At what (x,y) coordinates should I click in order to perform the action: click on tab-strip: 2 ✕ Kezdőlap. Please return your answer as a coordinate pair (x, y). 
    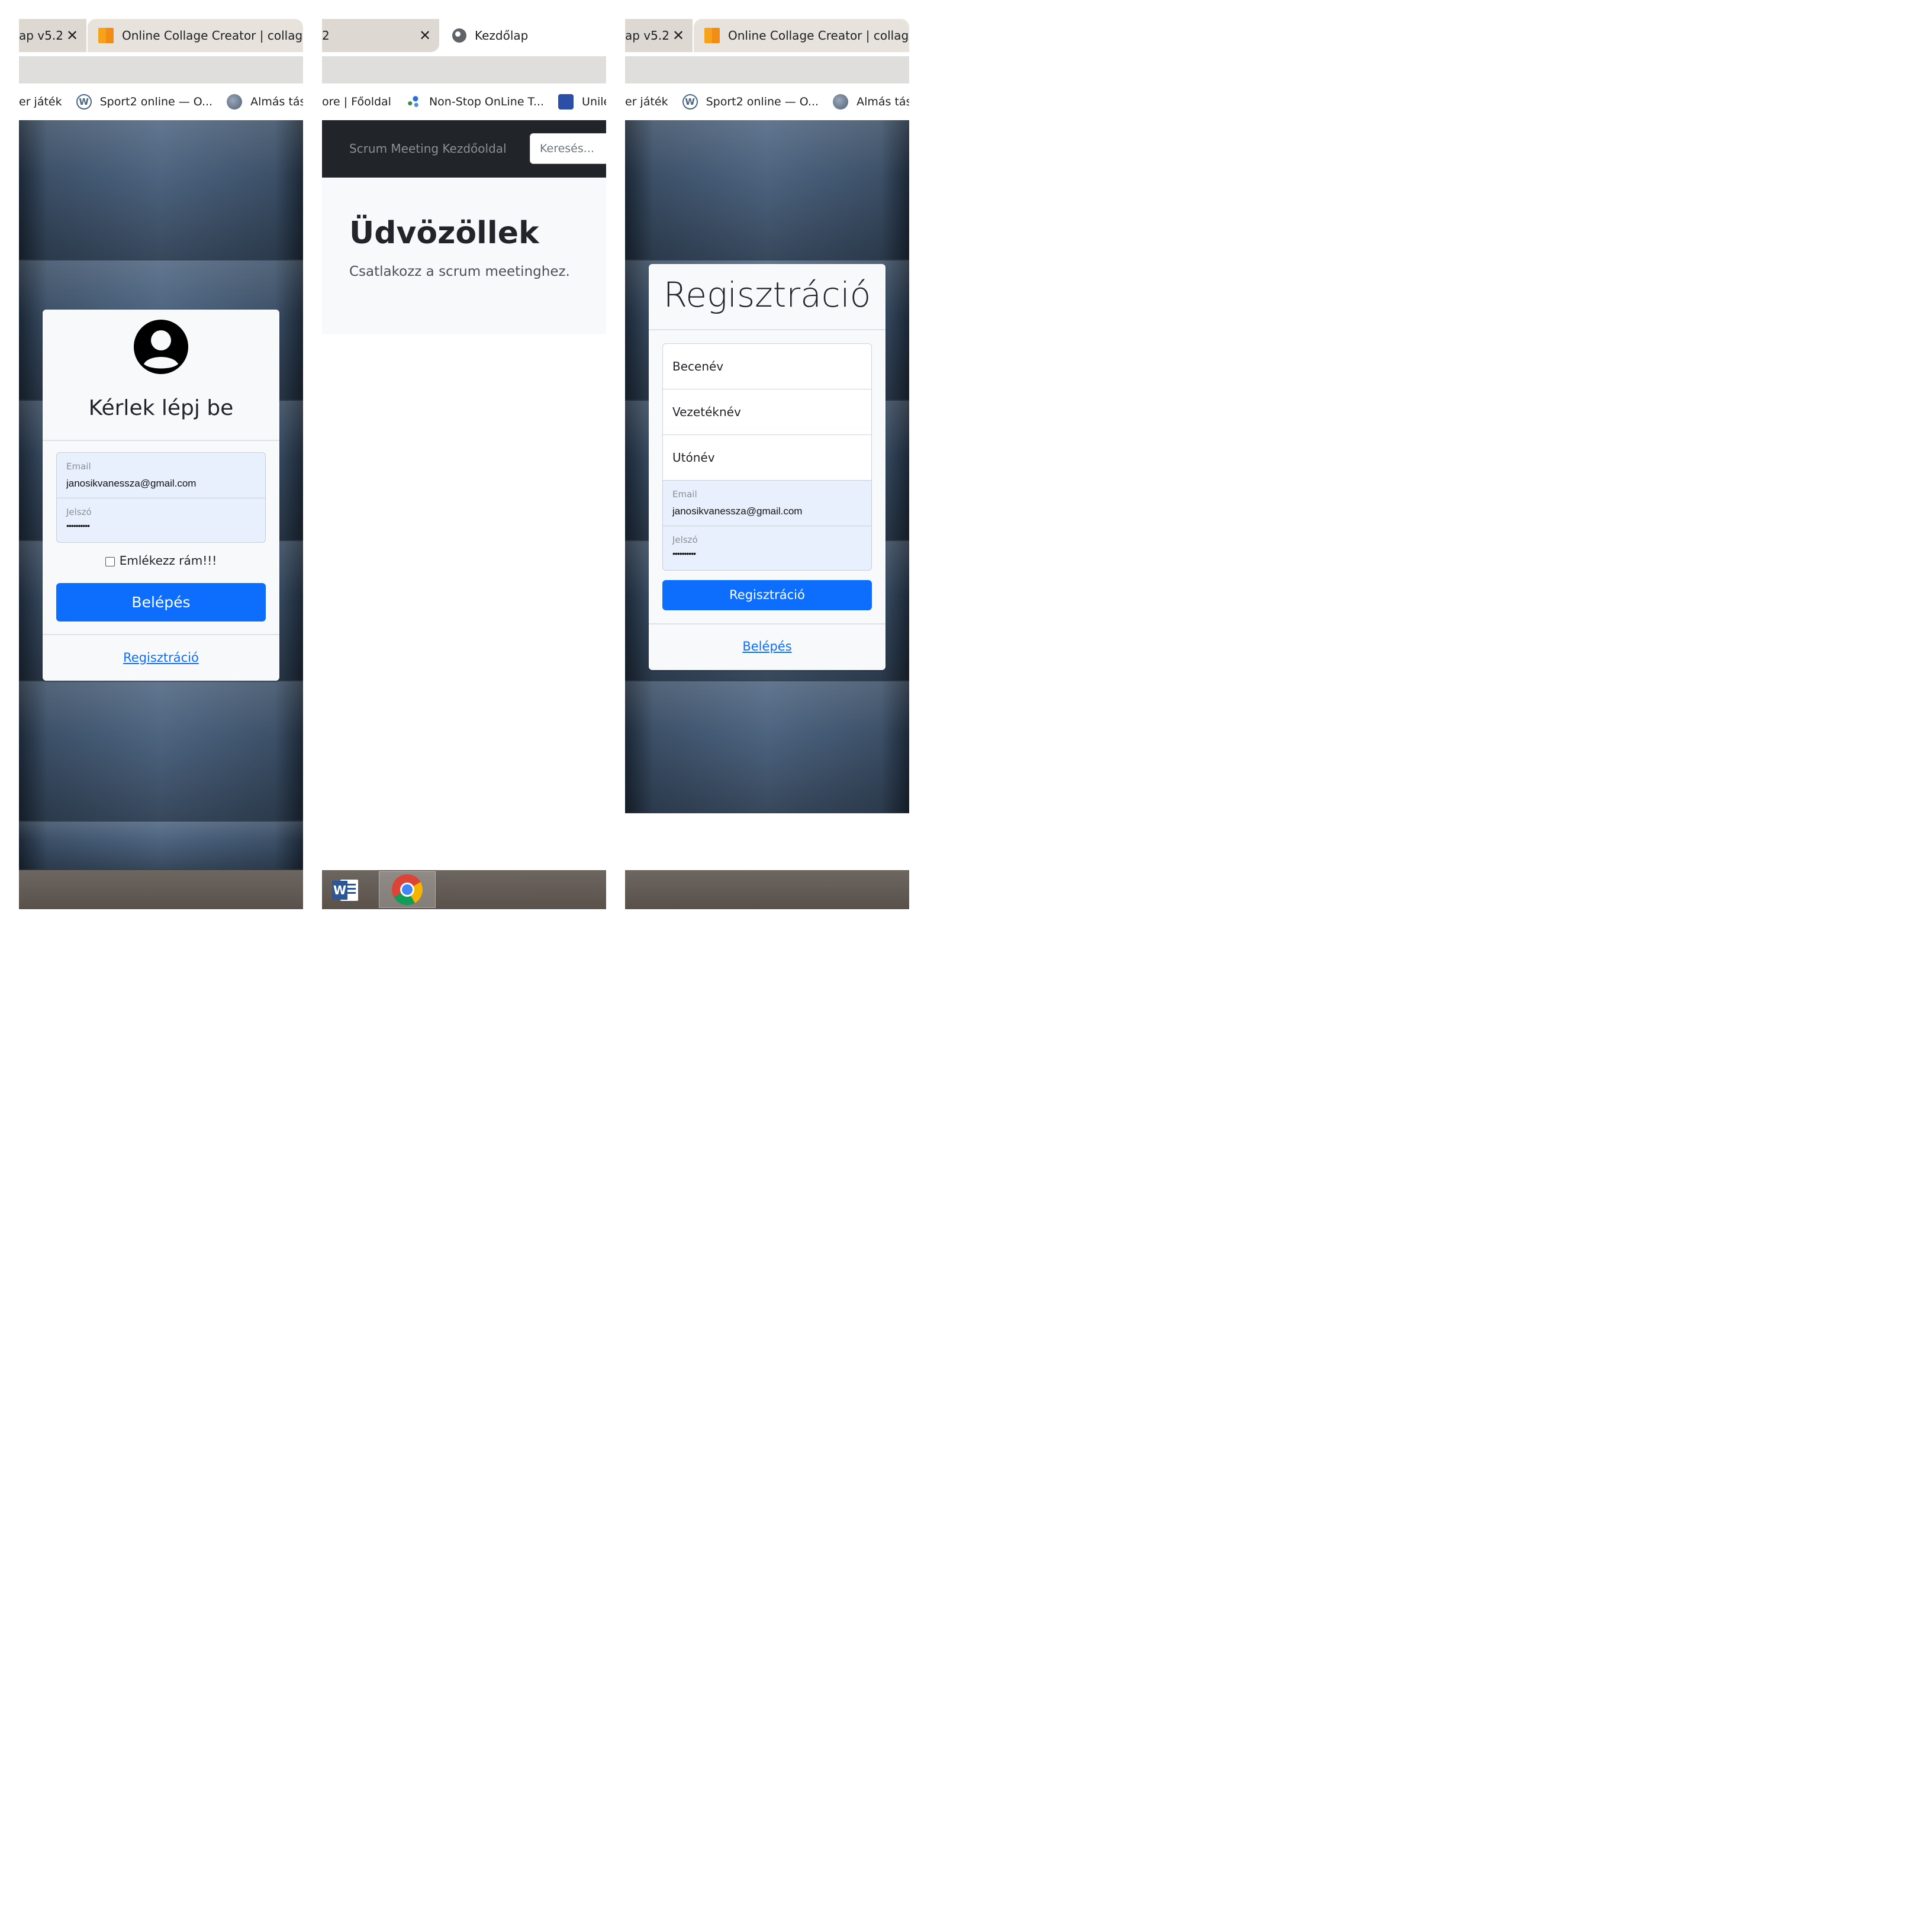
    Looking at the image, I should click on (464, 37).